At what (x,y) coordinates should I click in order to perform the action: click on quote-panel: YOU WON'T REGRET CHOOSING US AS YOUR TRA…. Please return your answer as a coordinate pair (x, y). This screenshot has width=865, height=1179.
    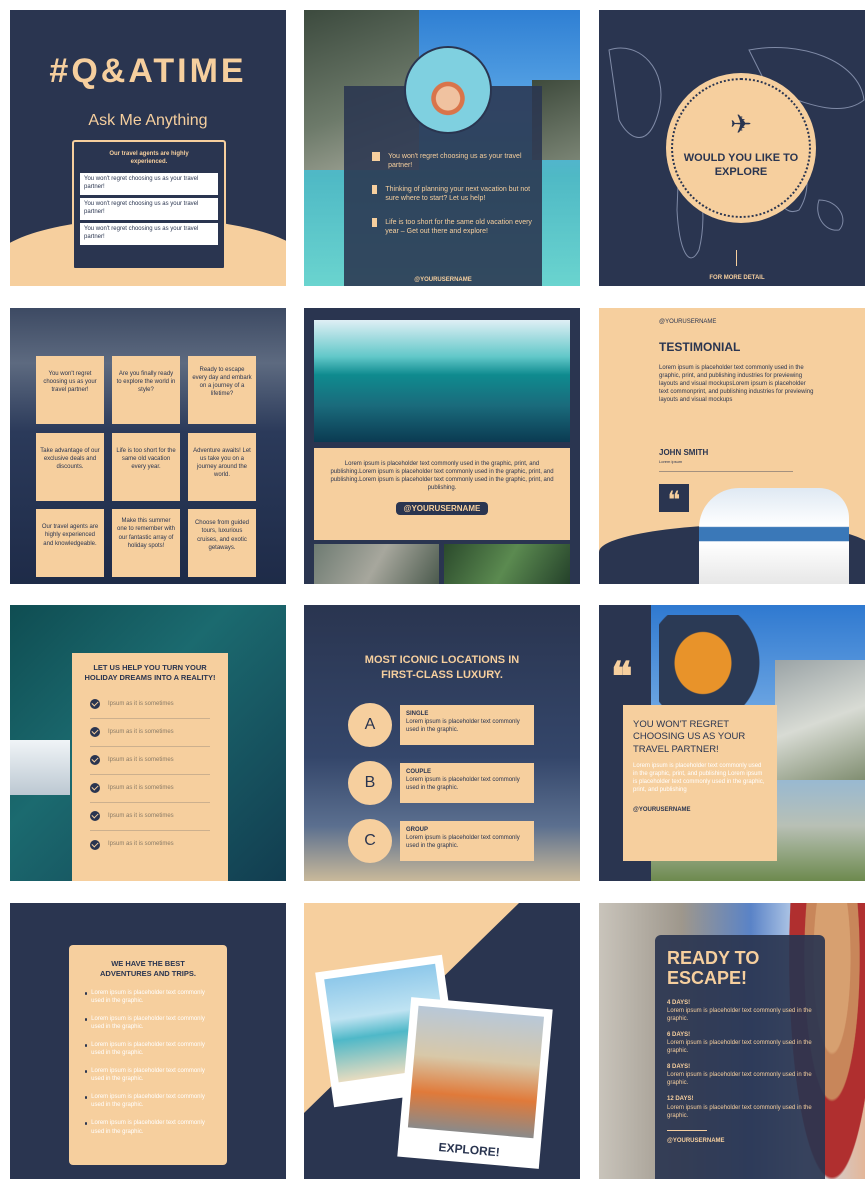
    Looking at the image, I should click on (700, 783).